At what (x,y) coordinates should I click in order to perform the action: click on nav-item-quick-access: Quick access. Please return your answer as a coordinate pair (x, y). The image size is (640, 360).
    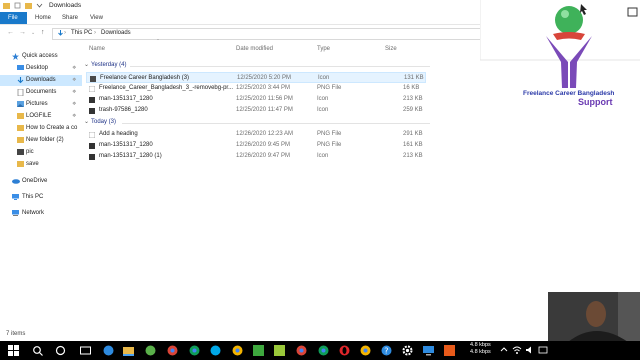
    Looking at the image, I should click on (41, 56).